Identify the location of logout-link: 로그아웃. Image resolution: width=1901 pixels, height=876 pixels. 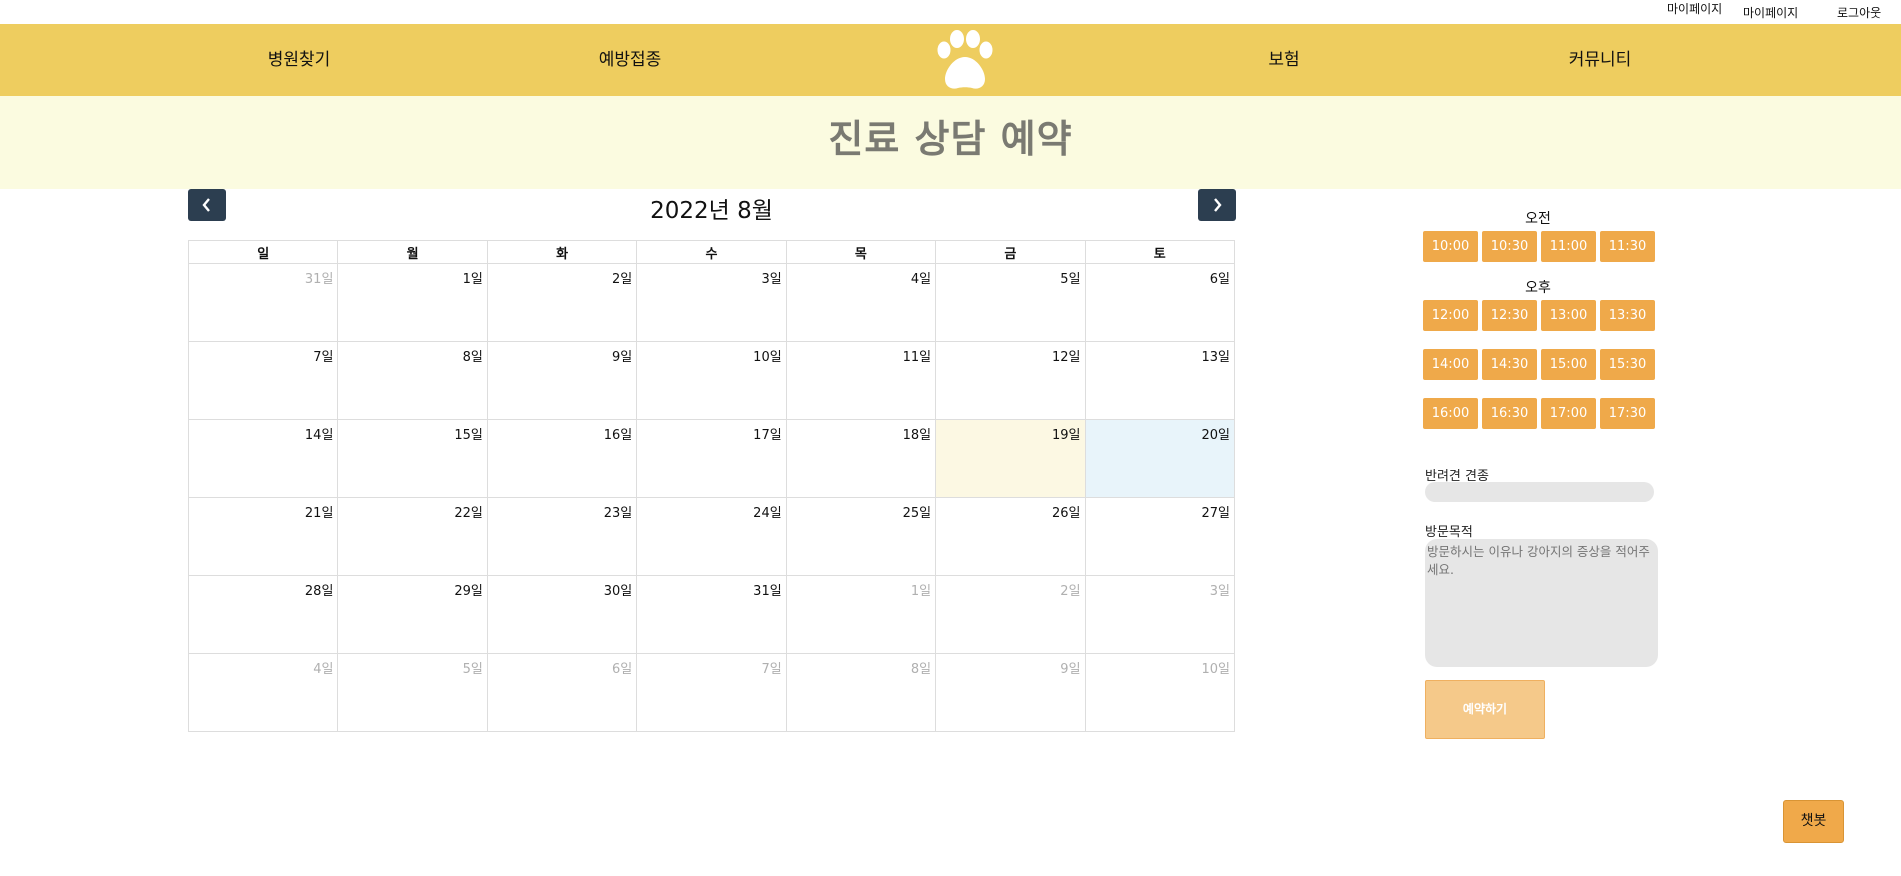
(1859, 12).